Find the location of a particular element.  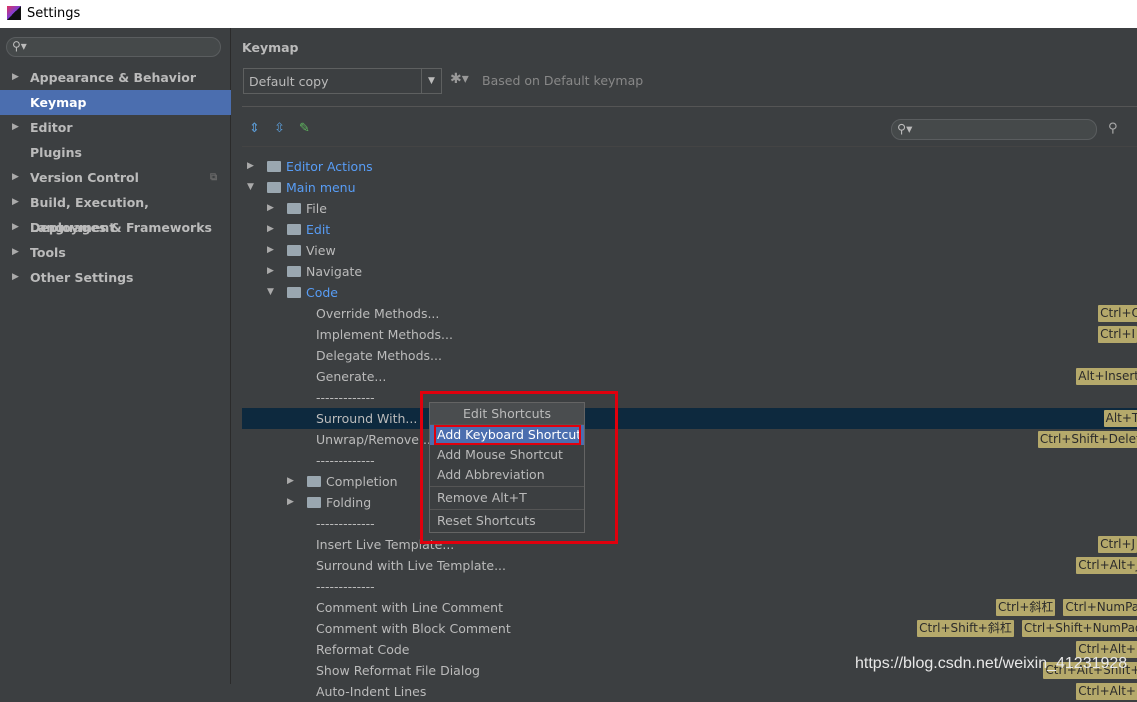

tree-row: ▶ File is located at coordinates (689, 208).